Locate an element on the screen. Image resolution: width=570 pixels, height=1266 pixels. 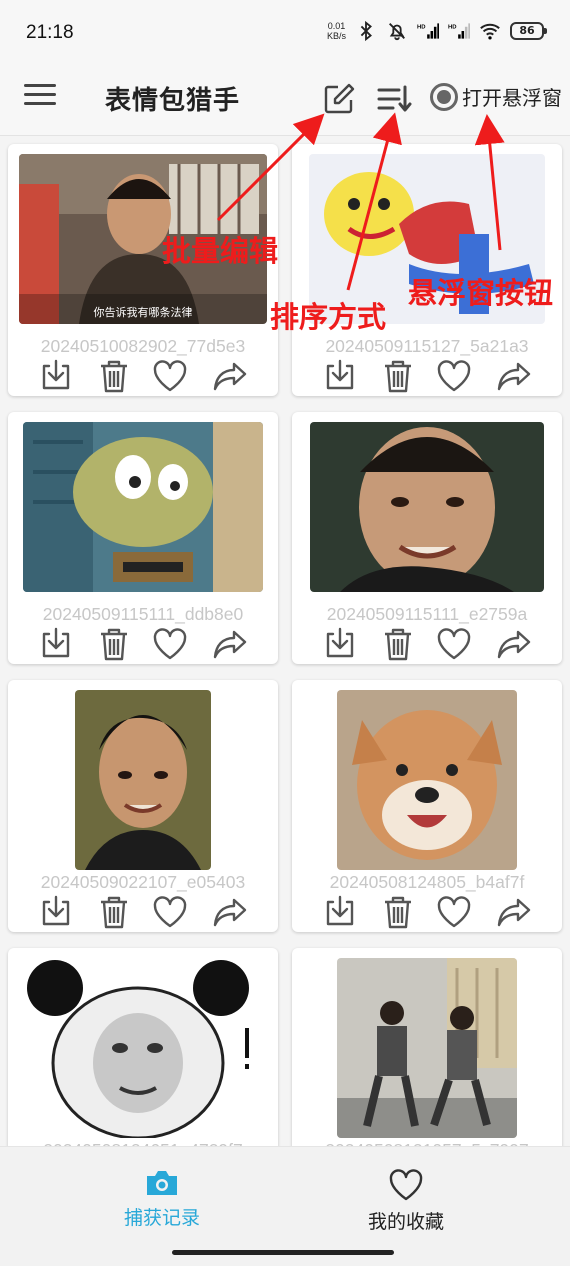
network-speed: 0.01 KB/s is located at coordinates (336, 31).